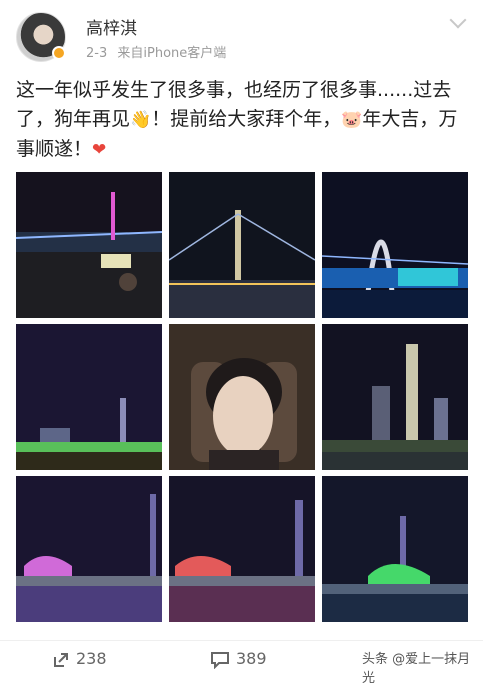 The width and height of the screenshot is (483, 686). Describe the element at coordinates (395, 245) in the screenshot. I see `lit-bridge-arch-photo` at that location.